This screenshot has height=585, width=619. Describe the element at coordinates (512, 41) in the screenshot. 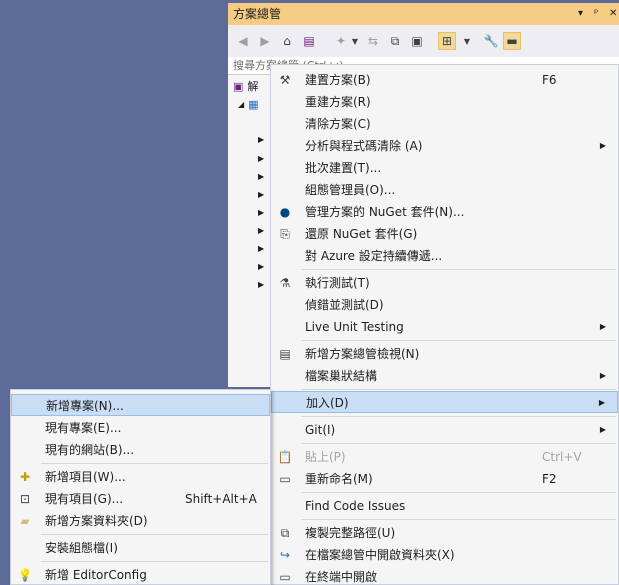

I see `preview-selected-icon: ▬` at that location.